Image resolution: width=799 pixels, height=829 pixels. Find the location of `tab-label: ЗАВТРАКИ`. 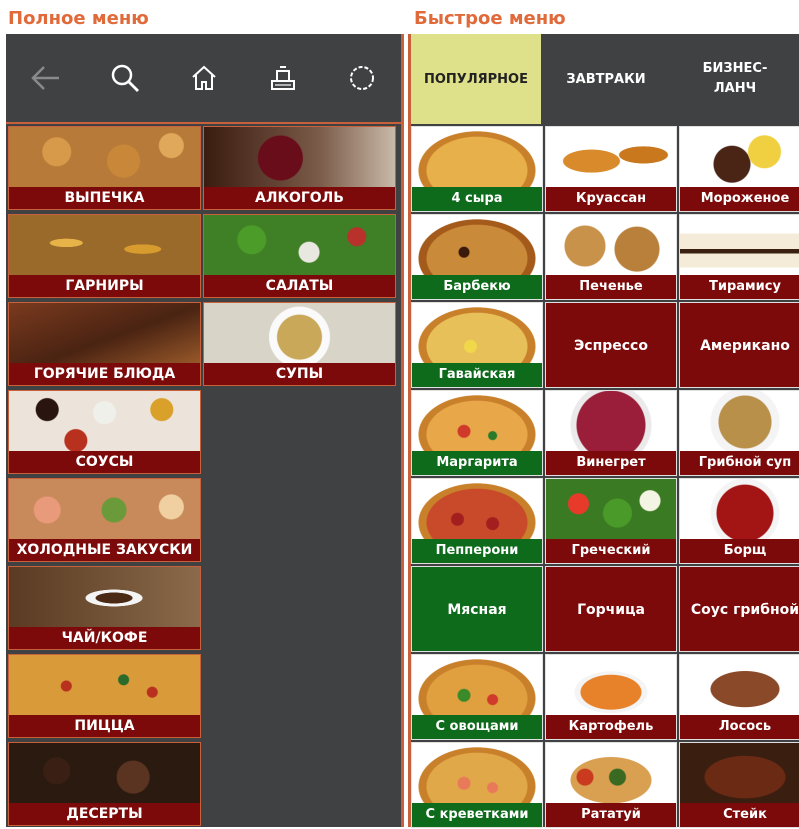

tab-label: ЗАВТРАКИ is located at coordinates (606, 79).